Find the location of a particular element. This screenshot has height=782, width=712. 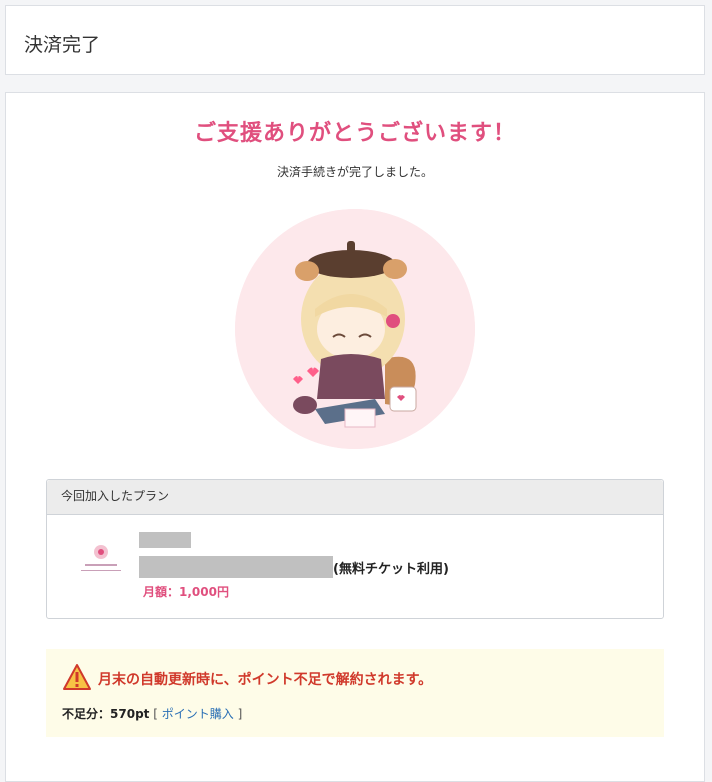

redacted-plan-name is located at coordinates (236, 567).